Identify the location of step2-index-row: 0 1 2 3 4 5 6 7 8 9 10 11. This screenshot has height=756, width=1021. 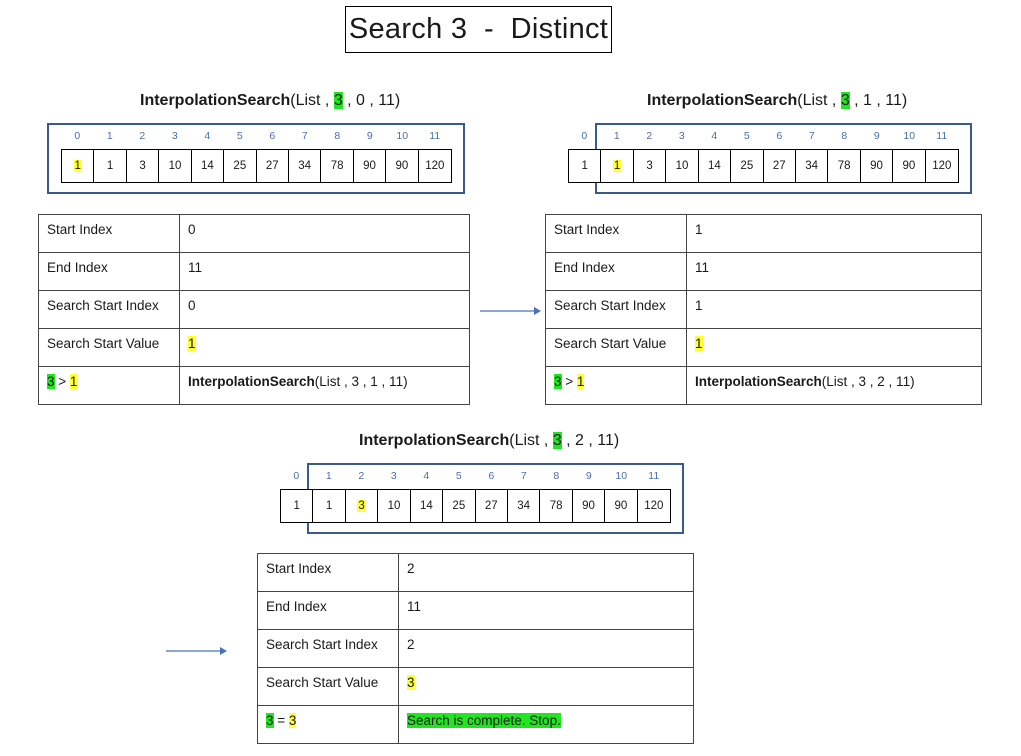
(763, 136).